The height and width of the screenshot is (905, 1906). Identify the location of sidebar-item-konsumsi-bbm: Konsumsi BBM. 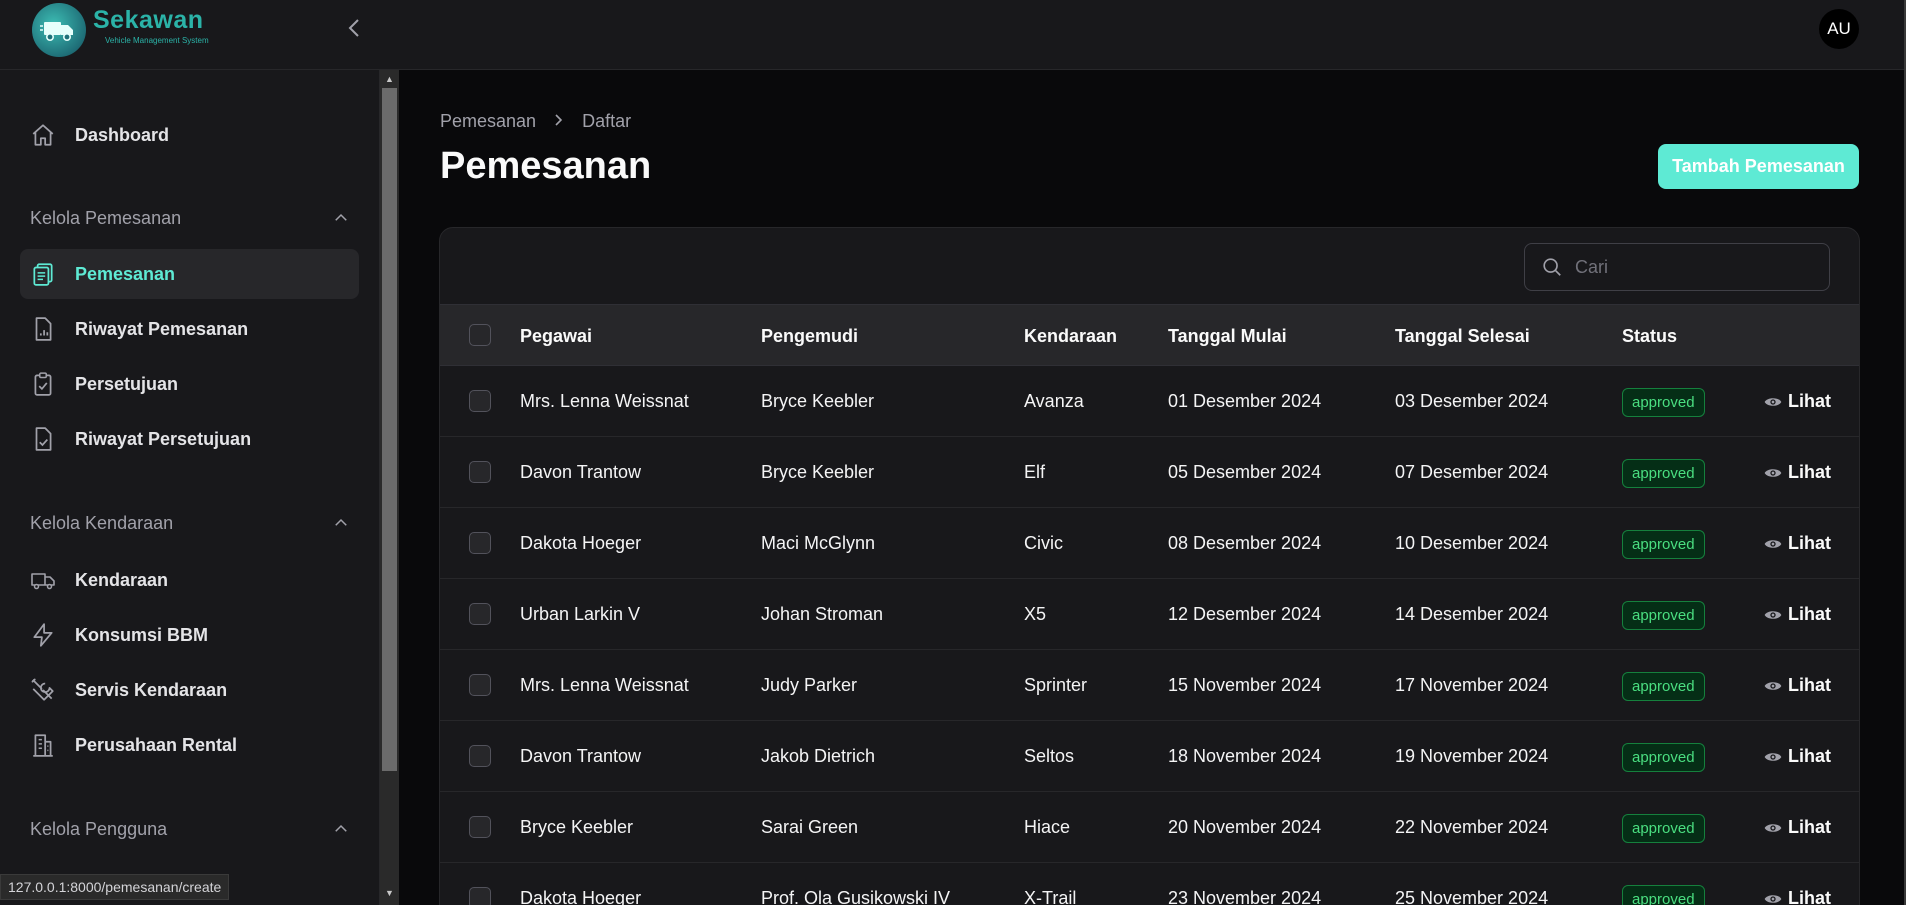
(189, 635).